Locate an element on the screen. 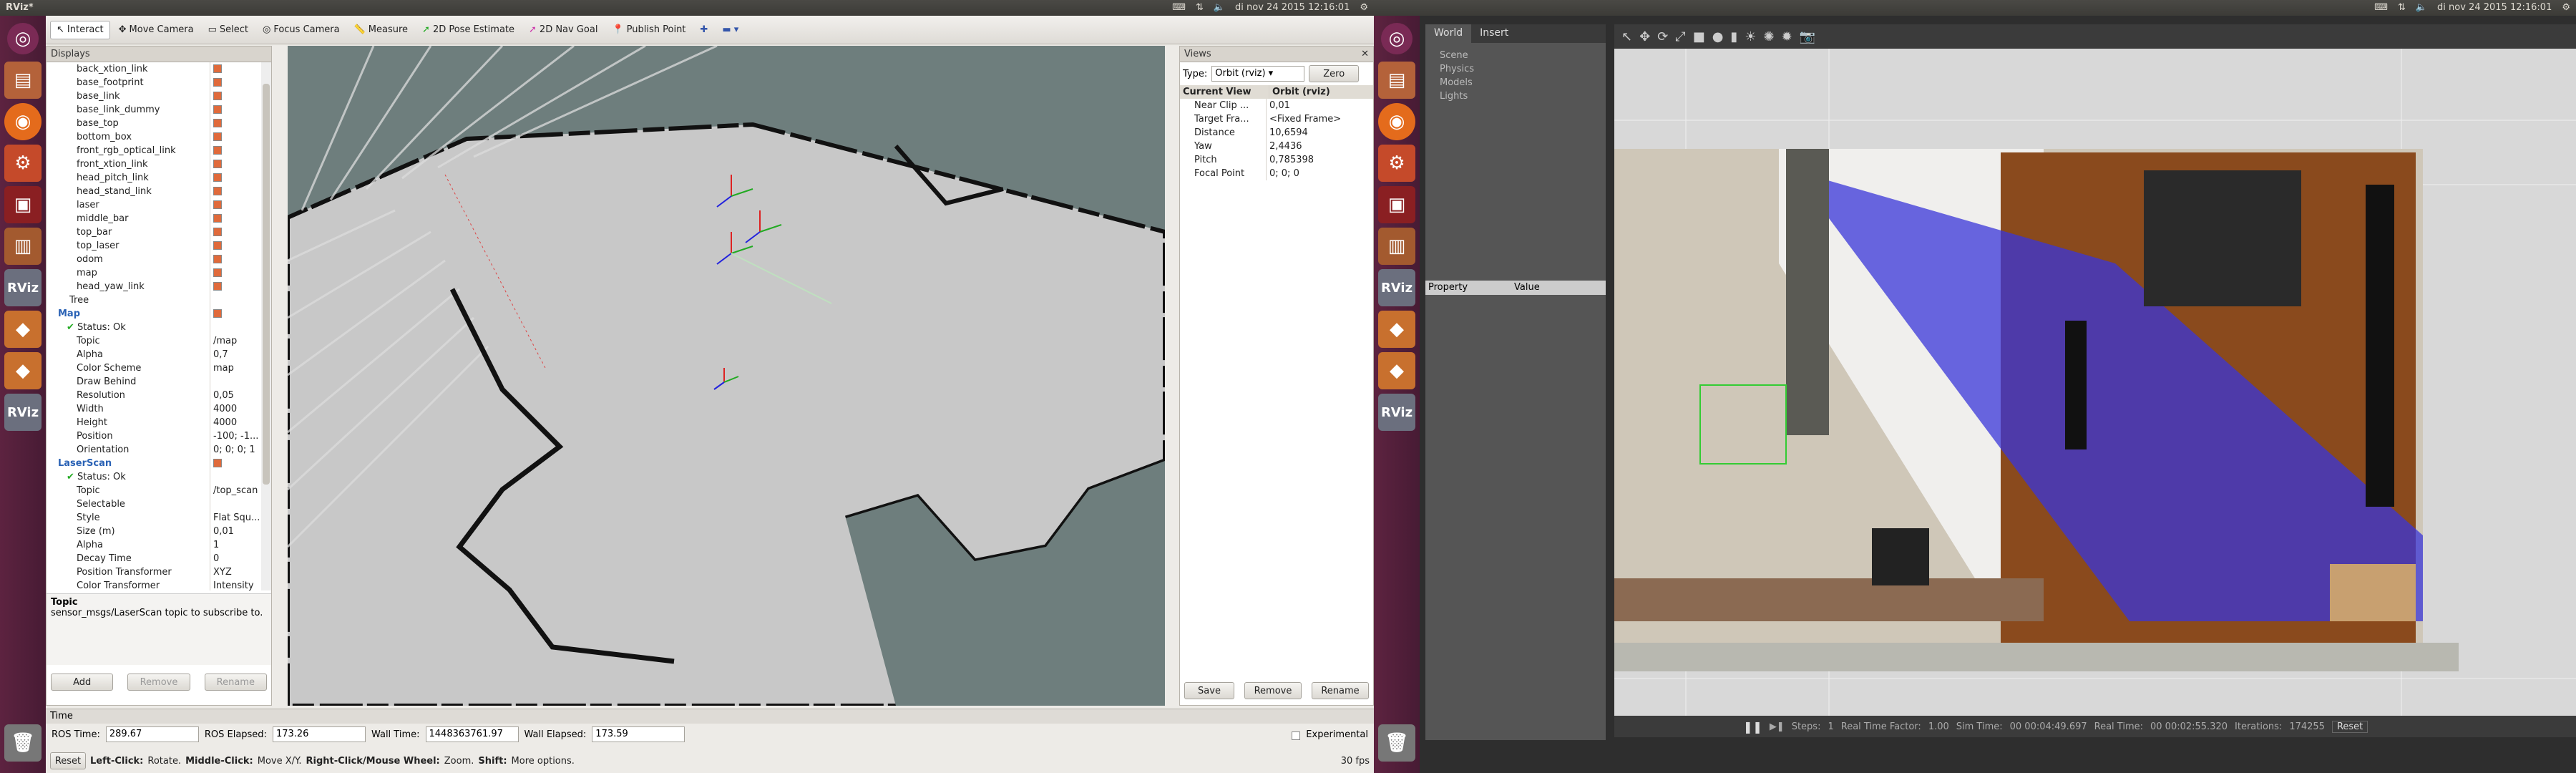  save-view-button: Save is located at coordinates (1209, 690).